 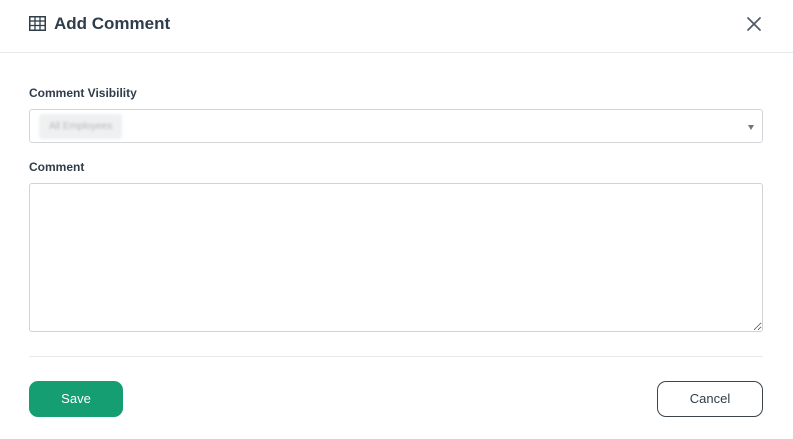 I want to click on close-icon, so click(x=754, y=24).